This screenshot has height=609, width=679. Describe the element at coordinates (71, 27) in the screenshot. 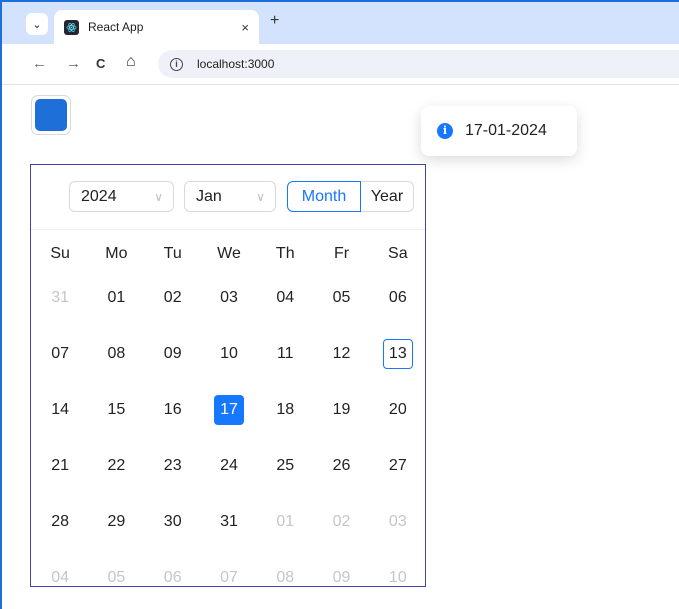

I see `react-logo-icon` at that location.